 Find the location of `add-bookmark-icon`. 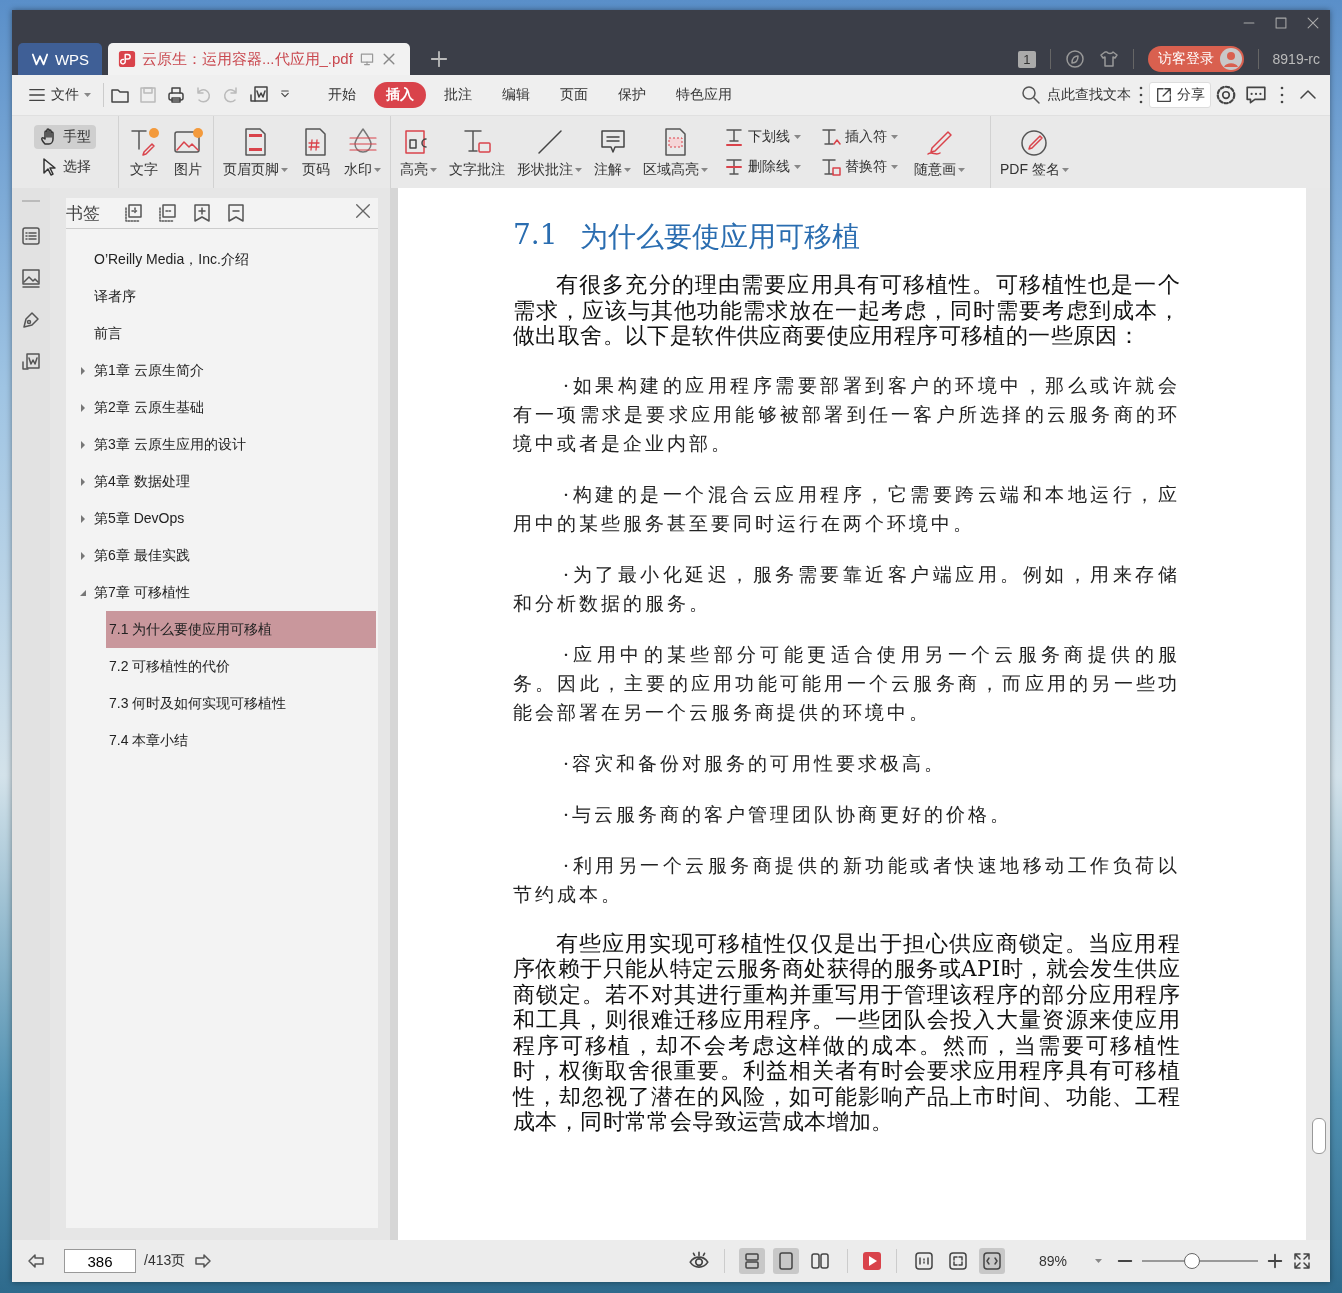

add-bookmark-icon is located at coordinates (134, 213).